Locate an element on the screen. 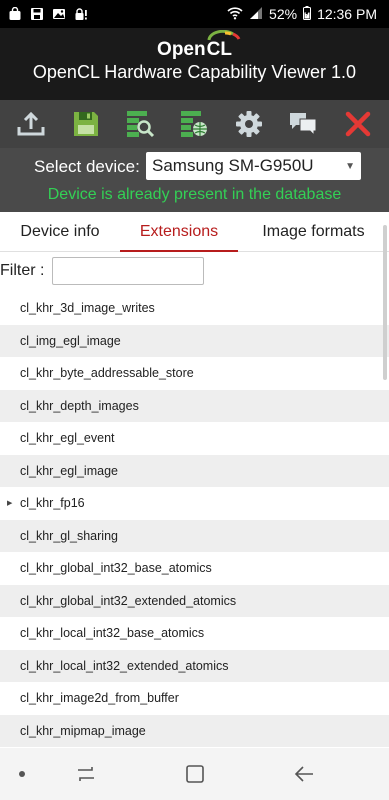 The width and height of the screenshot is (389, 800). online-database-button is located at coordinates (194, 124).